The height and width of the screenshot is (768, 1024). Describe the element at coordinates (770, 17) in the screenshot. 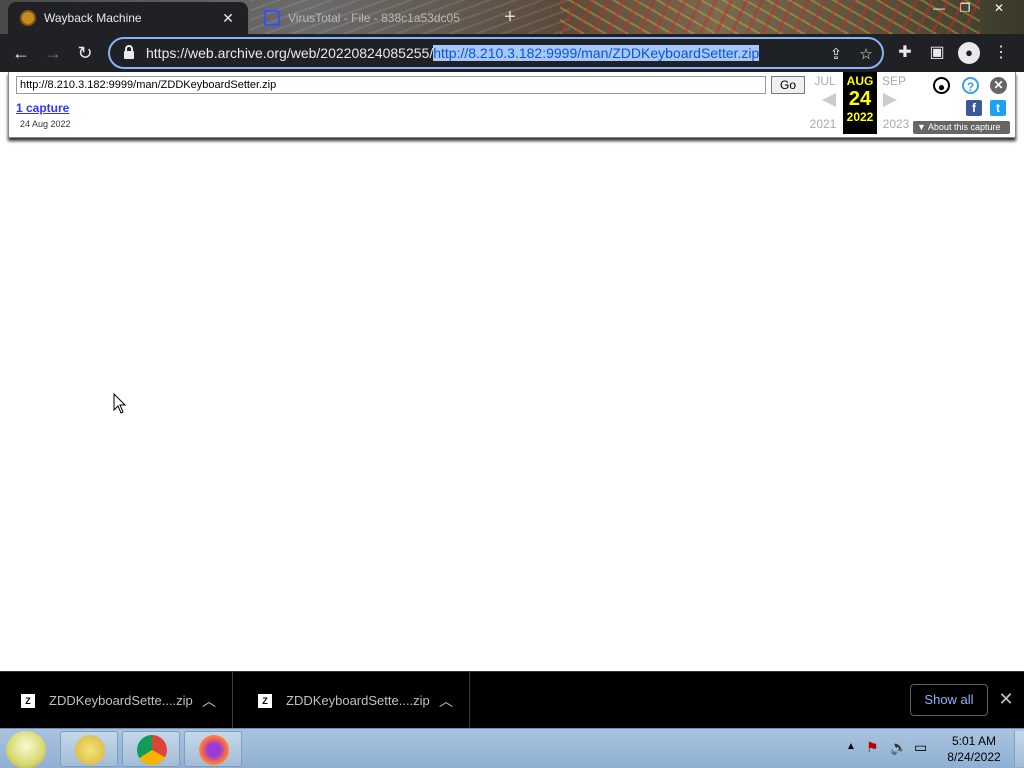

I see `desktop-wallpaper-detail` at that location.